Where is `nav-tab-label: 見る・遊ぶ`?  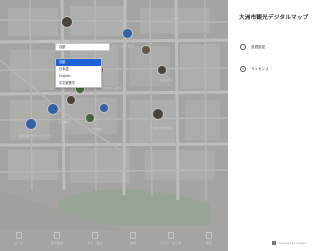 nav-tab-label: 見る・遊ぶ is located at coordinates (95, 242).